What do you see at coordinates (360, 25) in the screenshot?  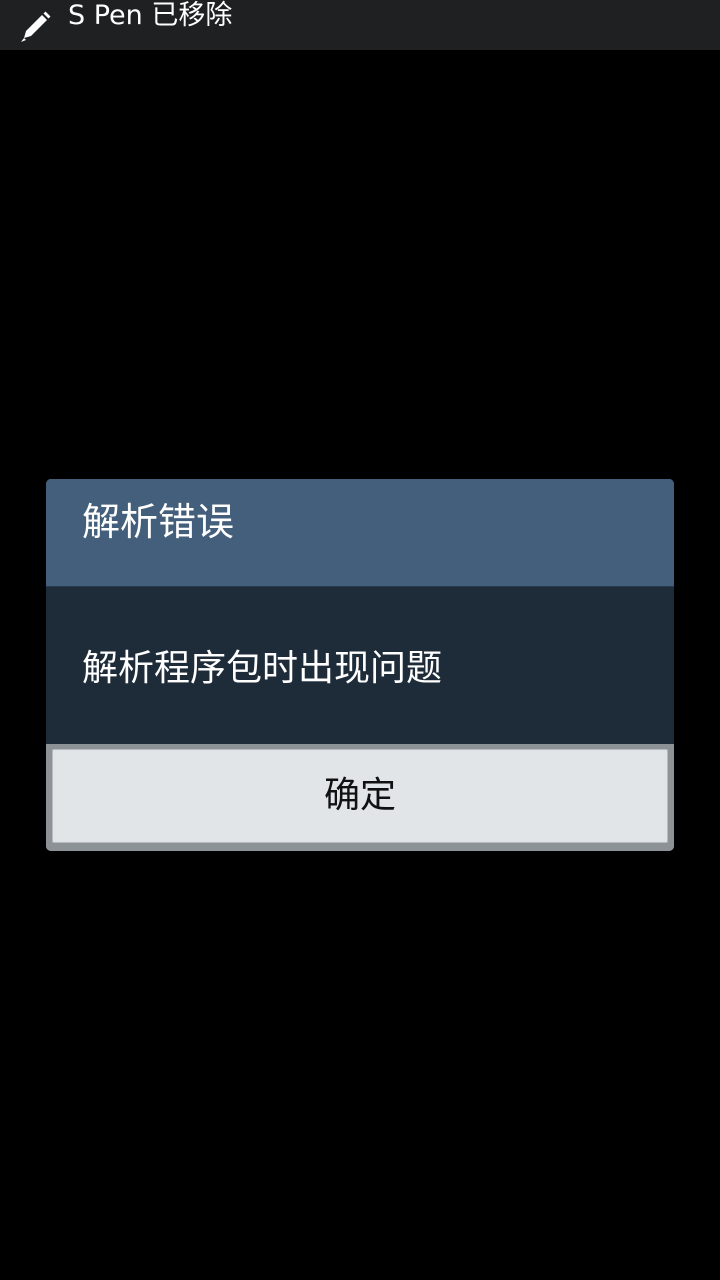 I see `status-bar: S Pen 已移除` at bounding box center [360, 25].